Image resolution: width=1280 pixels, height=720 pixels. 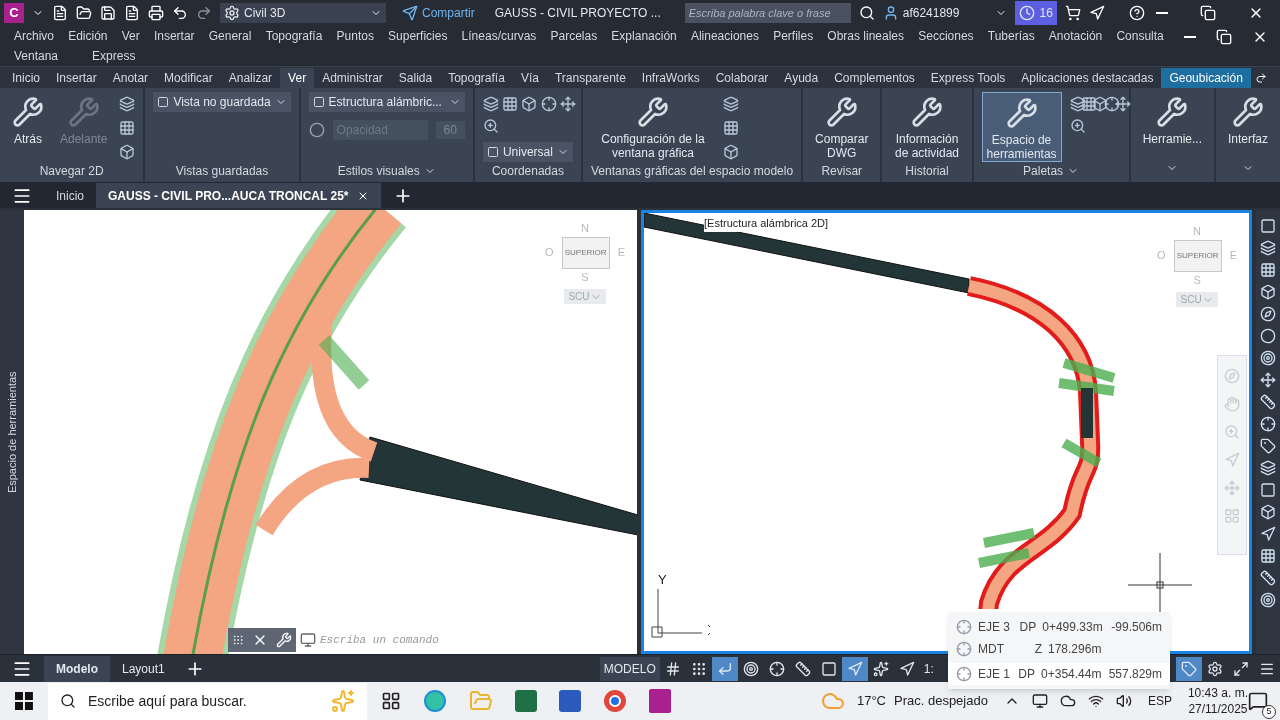 What do you see at coordinates (352, 77) in the screenshot?
I see `ribbon-tab: Administrar` at bounding box center [352, 77].